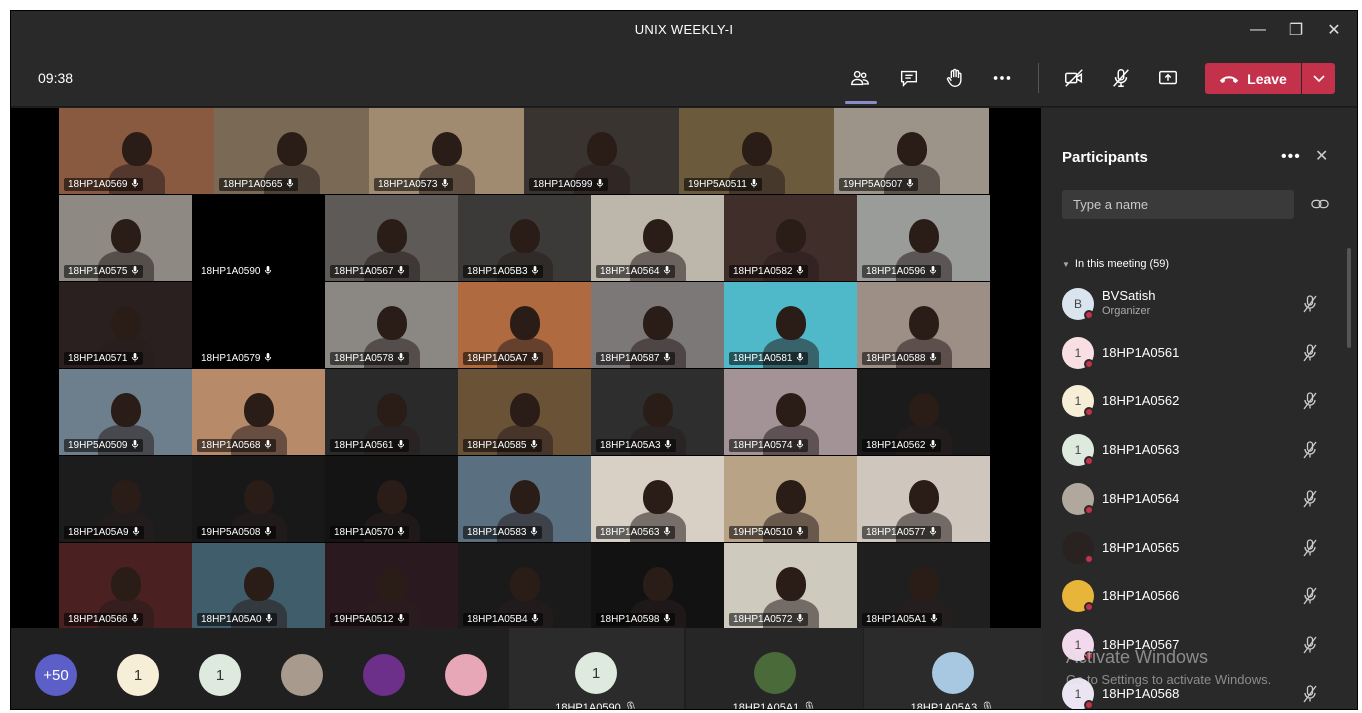  I want to click on chevron-down-icon, so click(1318, 78).